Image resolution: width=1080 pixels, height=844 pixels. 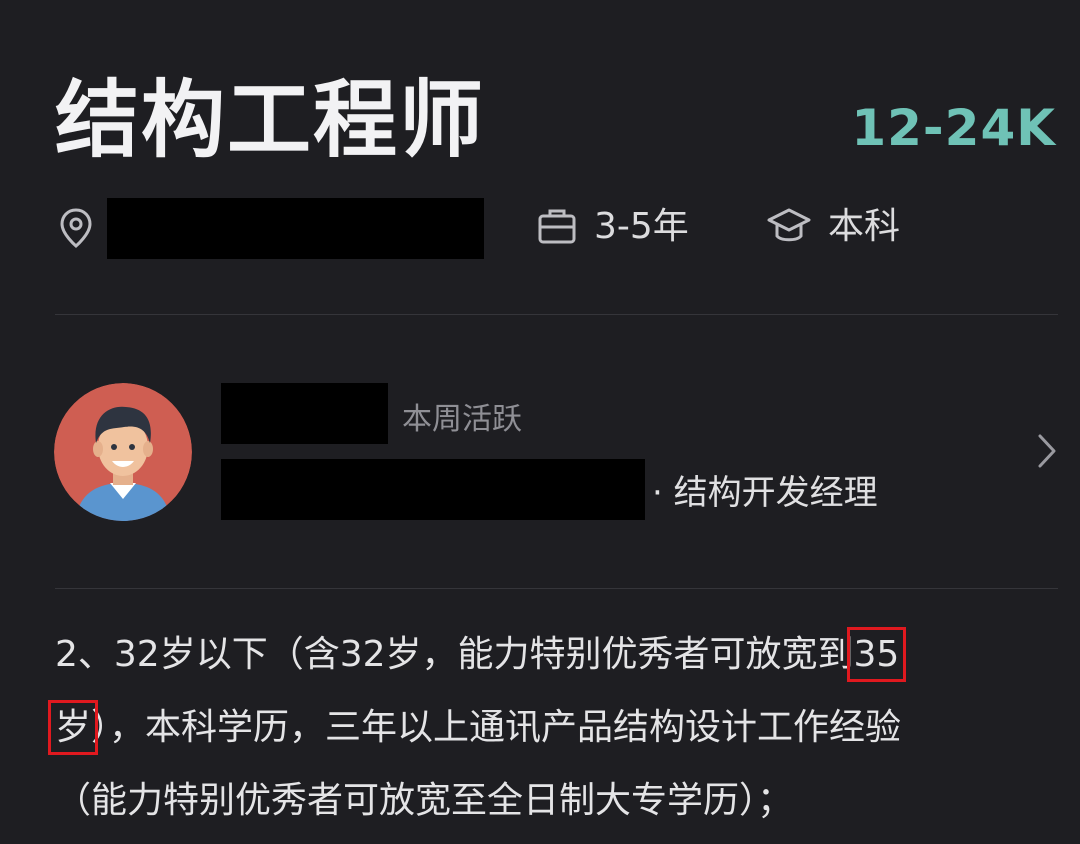 What do you see at coordinates (454, 654) in the screenshot?
I see `description-text: 2、32岁以下（含32岁，能力特别优秀者可放宽到` at bounding box center [454, 654].